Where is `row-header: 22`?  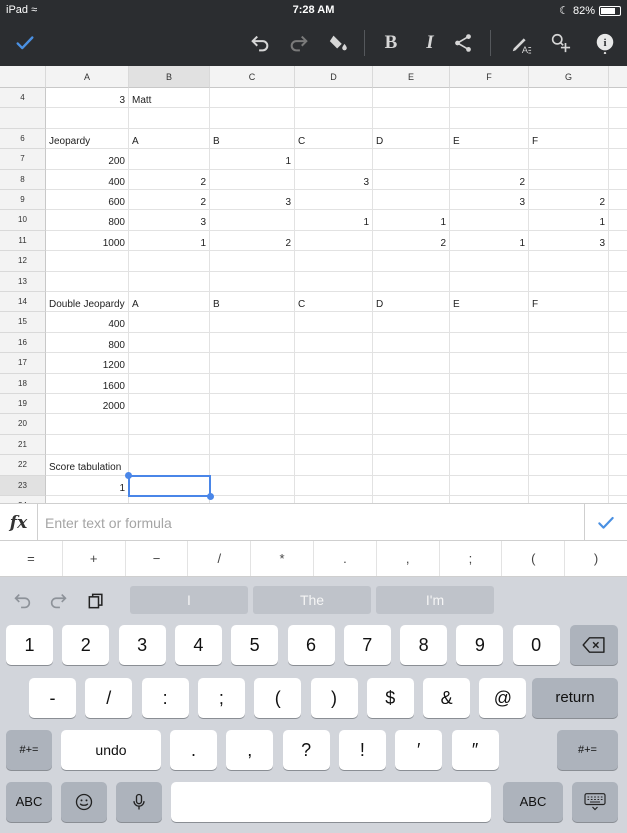 row-header: 22 is located at coordinates (23, 465).